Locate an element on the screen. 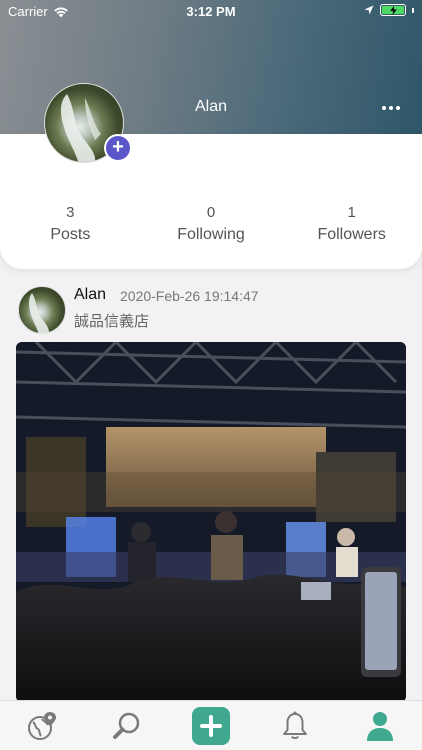 The image size is (422, 750). post-author-avatar is located at coordinates (42, 310).